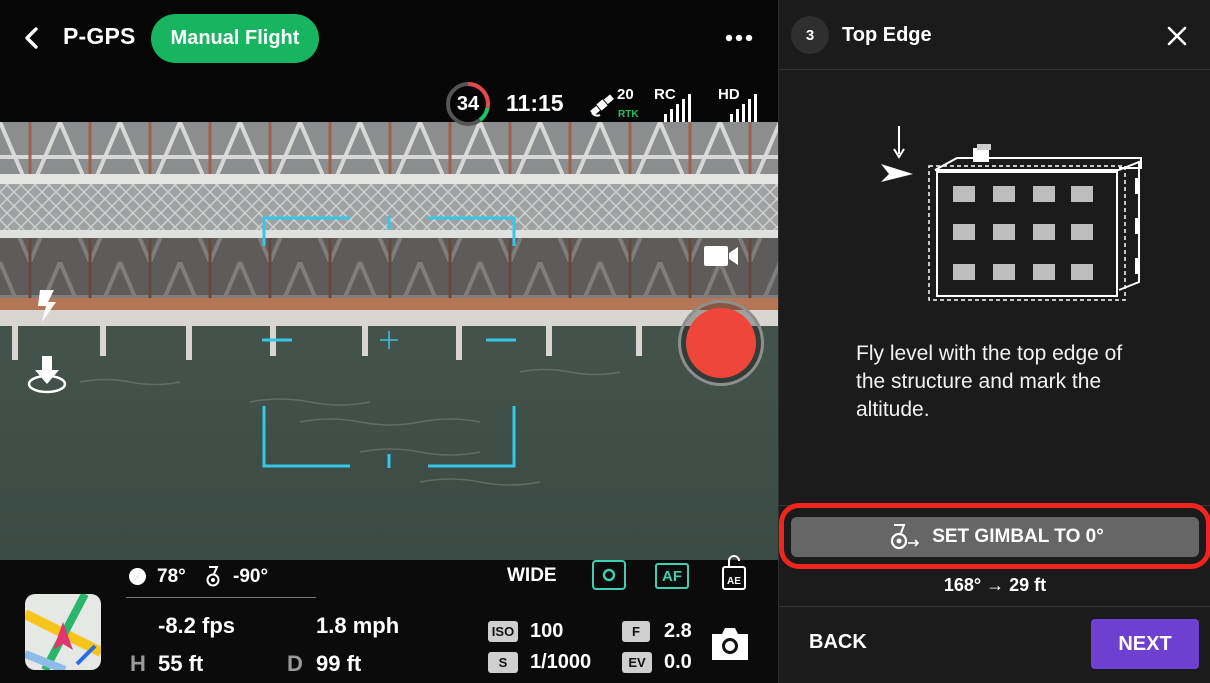  I want to click on photo-mode-camera-icon, so click(730, 644).